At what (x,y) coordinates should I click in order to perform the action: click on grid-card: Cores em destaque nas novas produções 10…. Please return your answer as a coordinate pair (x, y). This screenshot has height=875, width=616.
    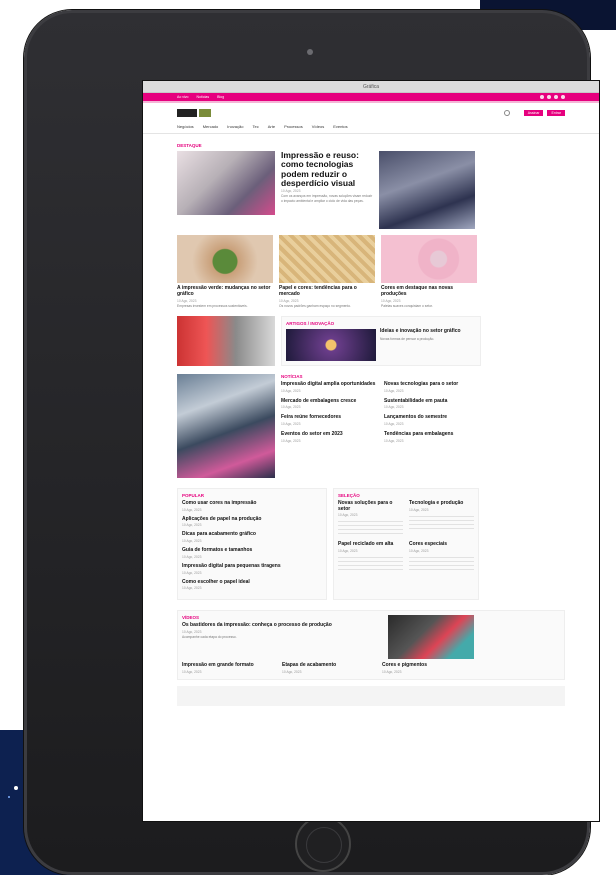
    Looking at the image, I should click on (429, 271).